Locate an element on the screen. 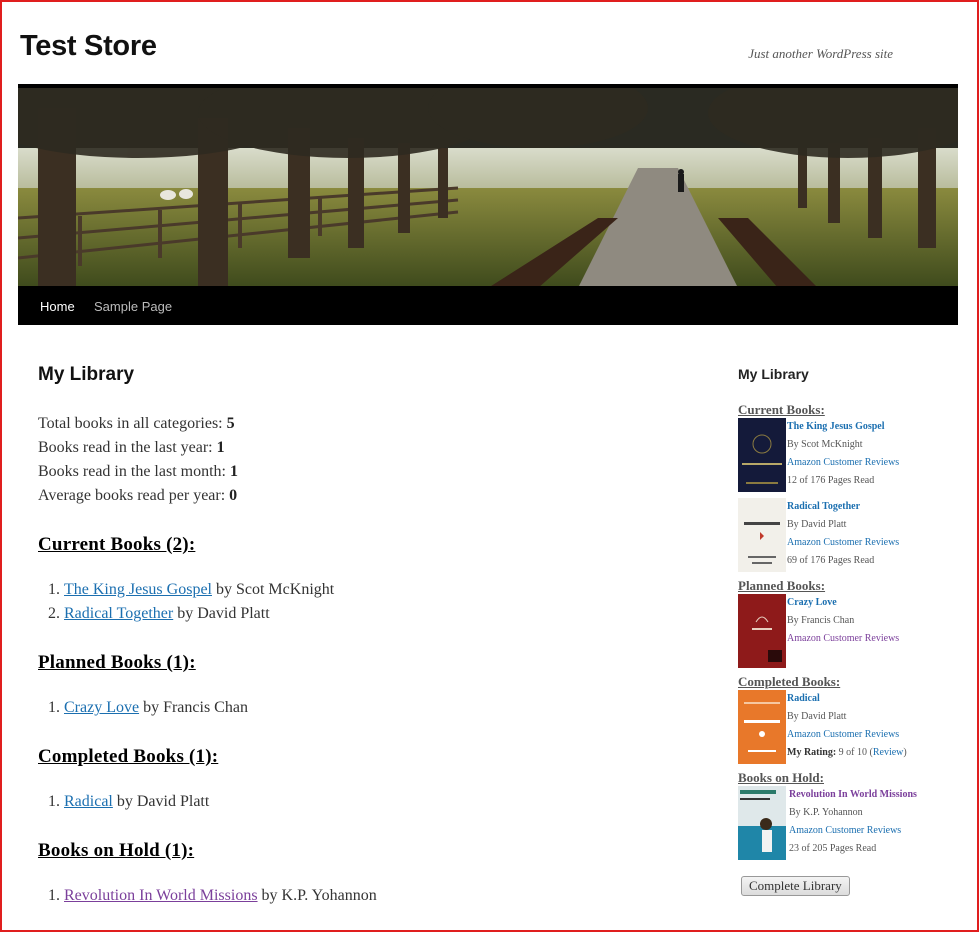 This screenshot has width=979, height=932. nav-item-home: Home is located at coordinates (57, 306).